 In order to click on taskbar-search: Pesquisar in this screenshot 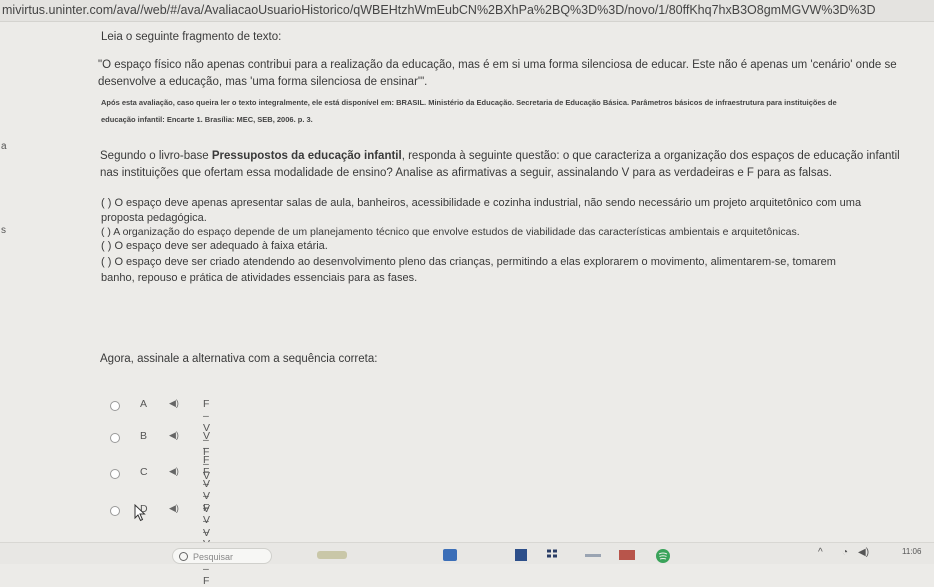, I will do `click(222, 556)`.